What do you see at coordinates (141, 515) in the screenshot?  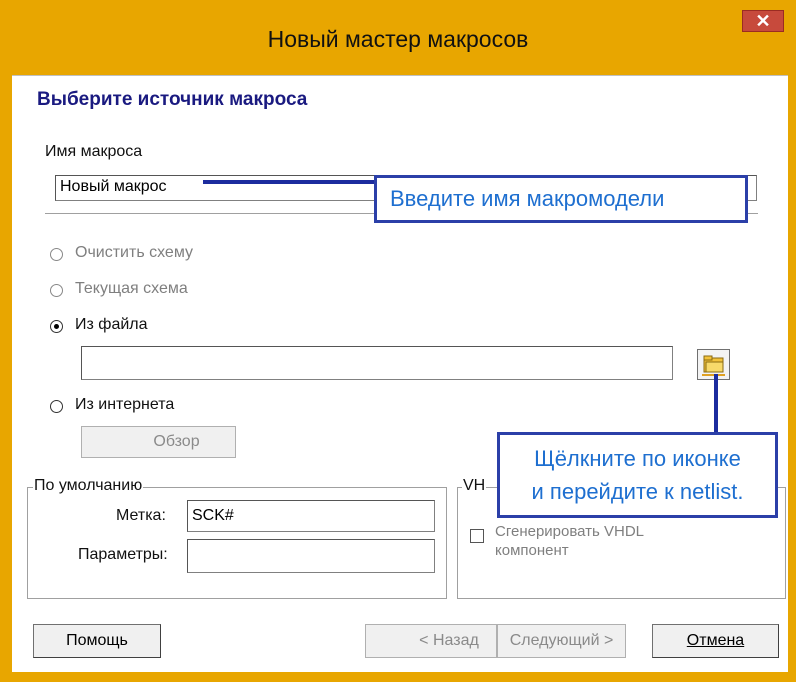 I see `label-field-caption: Метка:` at bounding box center [141, 515].